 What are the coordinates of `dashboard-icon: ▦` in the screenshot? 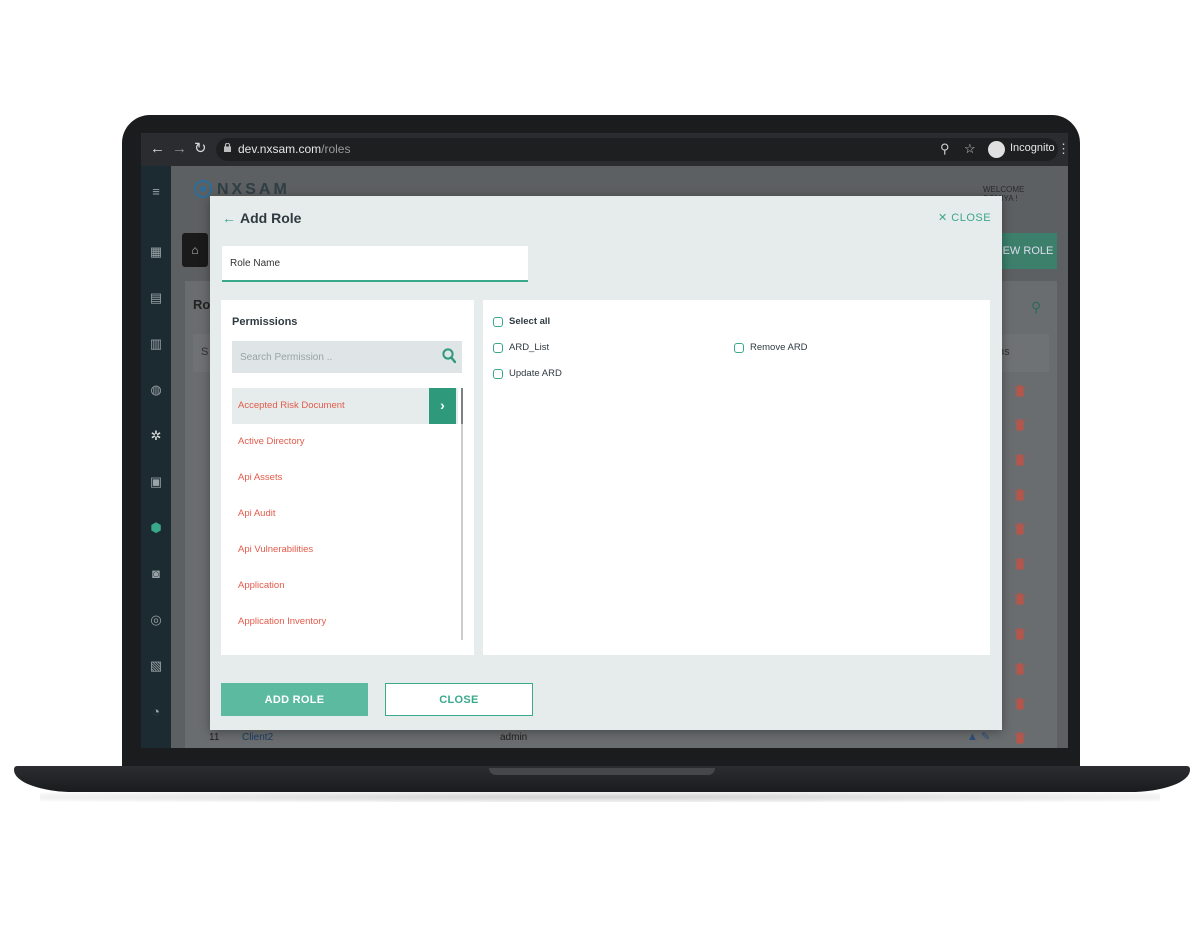 It's located at (156, 252).